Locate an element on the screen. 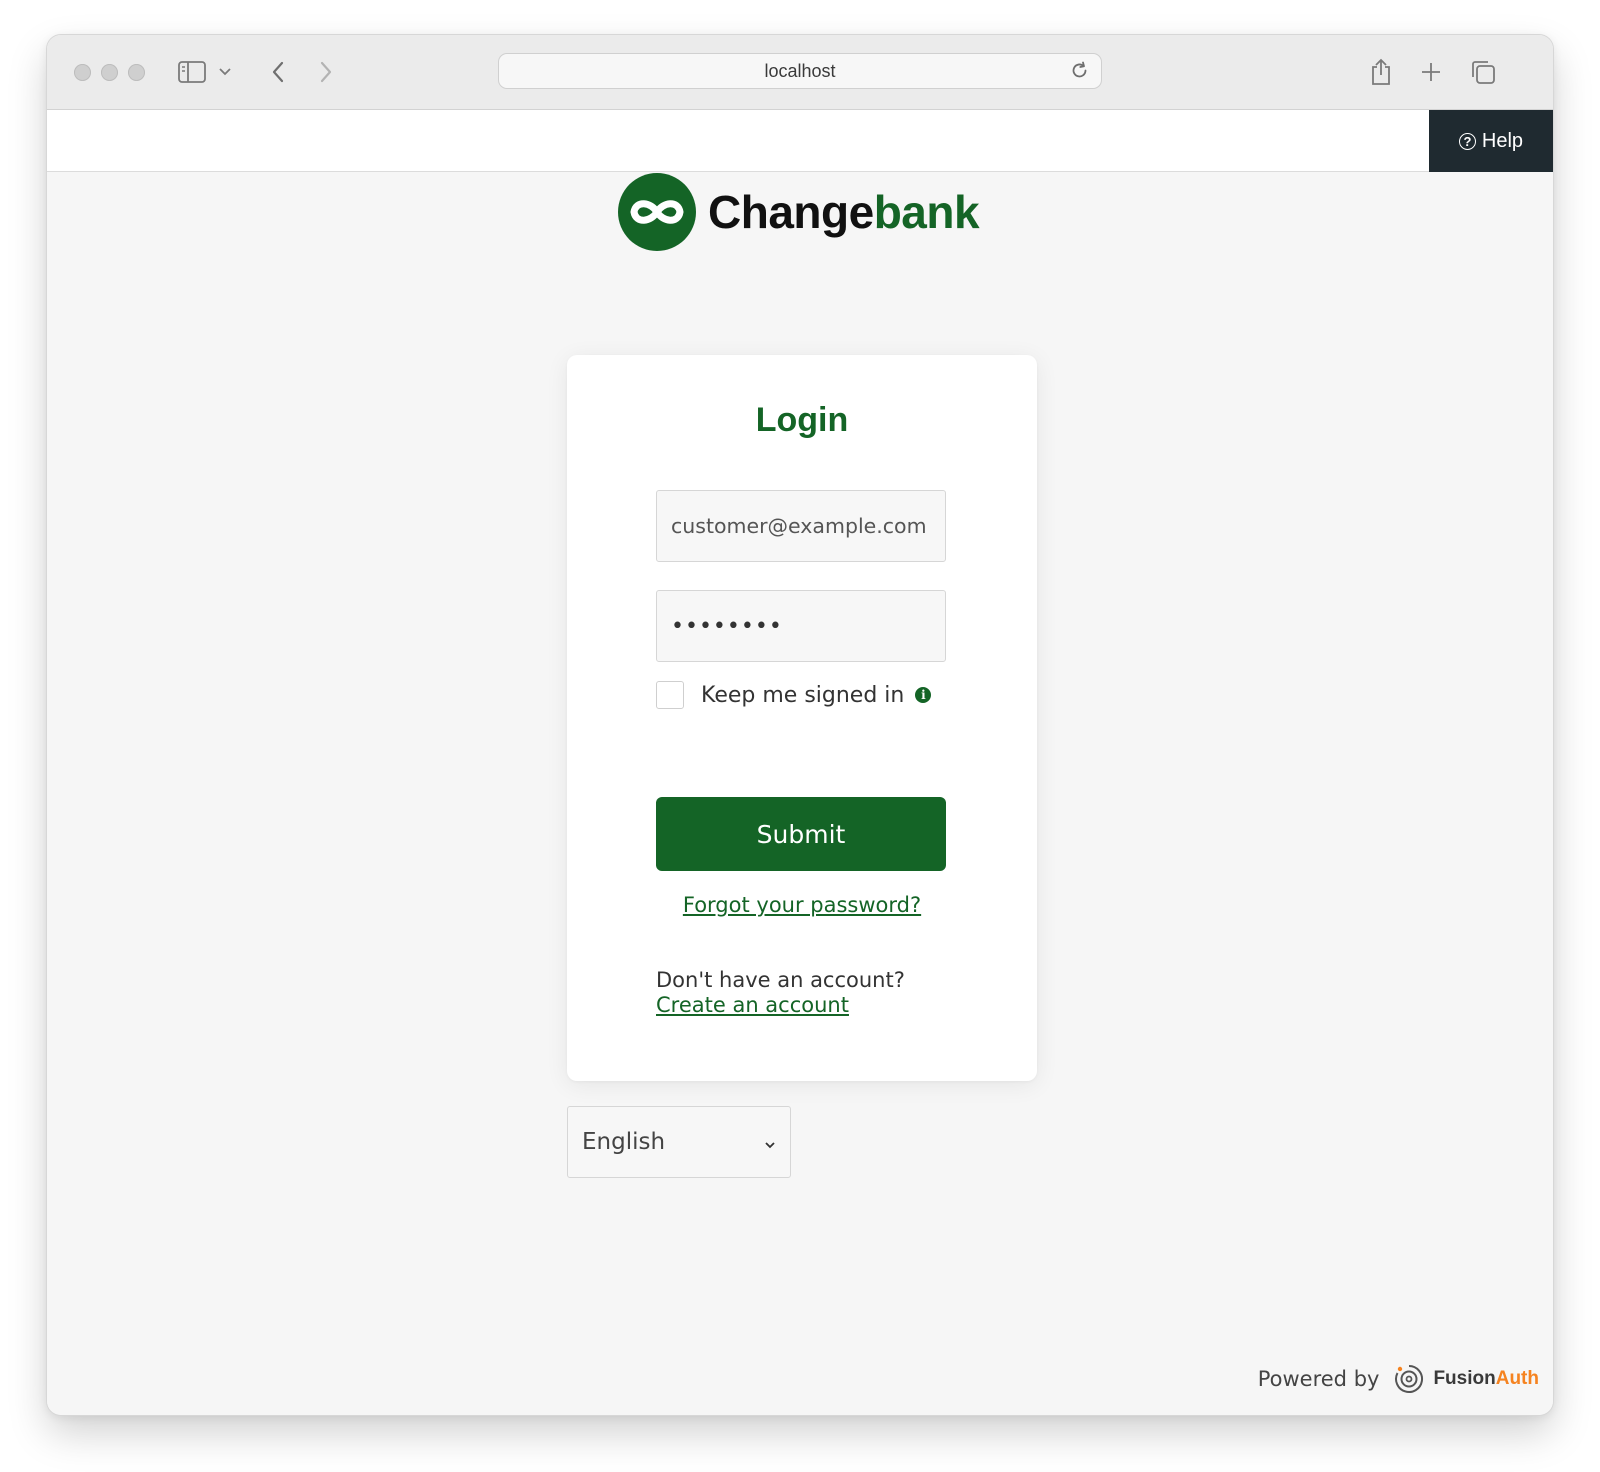 This screenshot has height=1472, width=1600. reload-icon is located at coordinates (1080, 71).